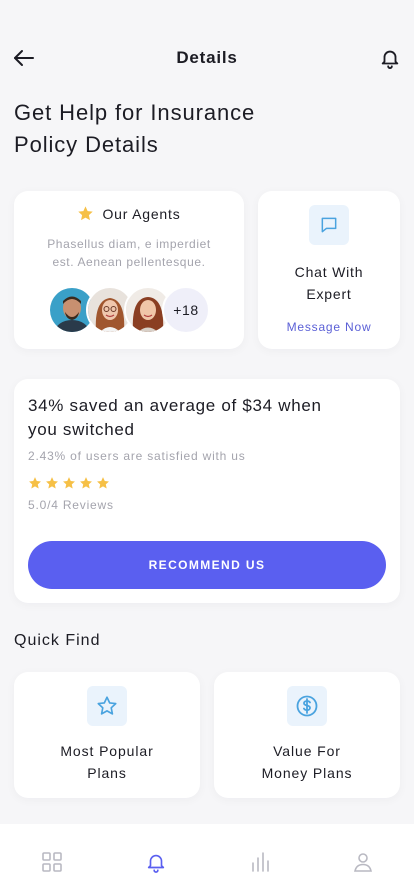  I want to click on recommend-us-button: RECOMMEND US, so click(207, 565).